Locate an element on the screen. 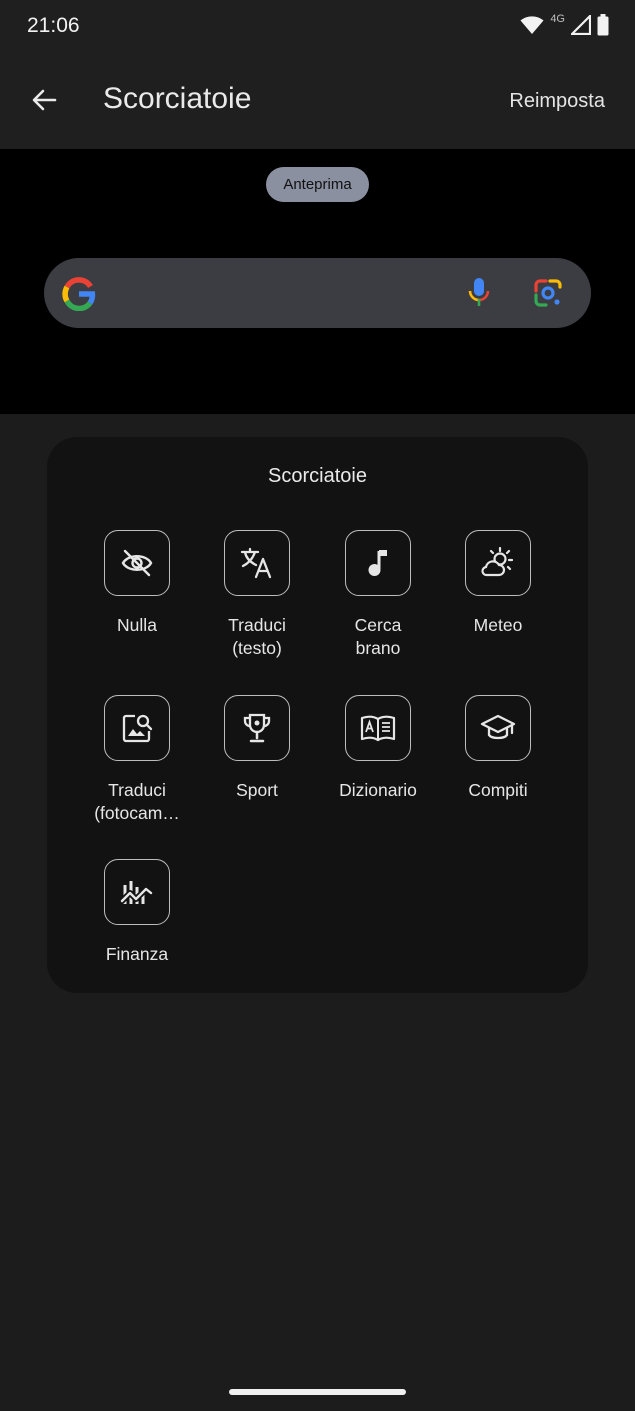 Image resolution: width=635 pixels, height=1411 pixels. shortcut-nulla: Nulla is located at coordinates (137, 583).